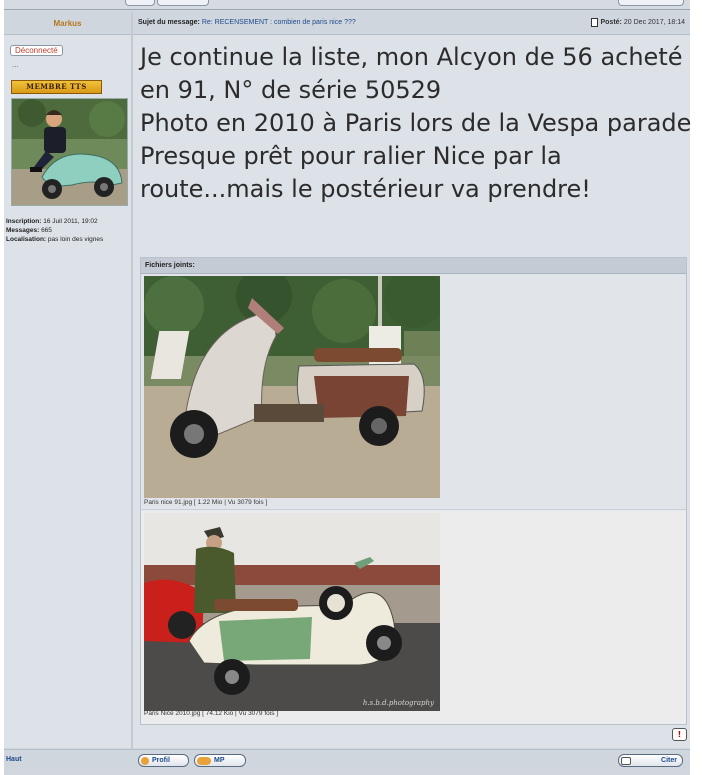  I want to click on profile-button-label: Profil, so click(161, 760).